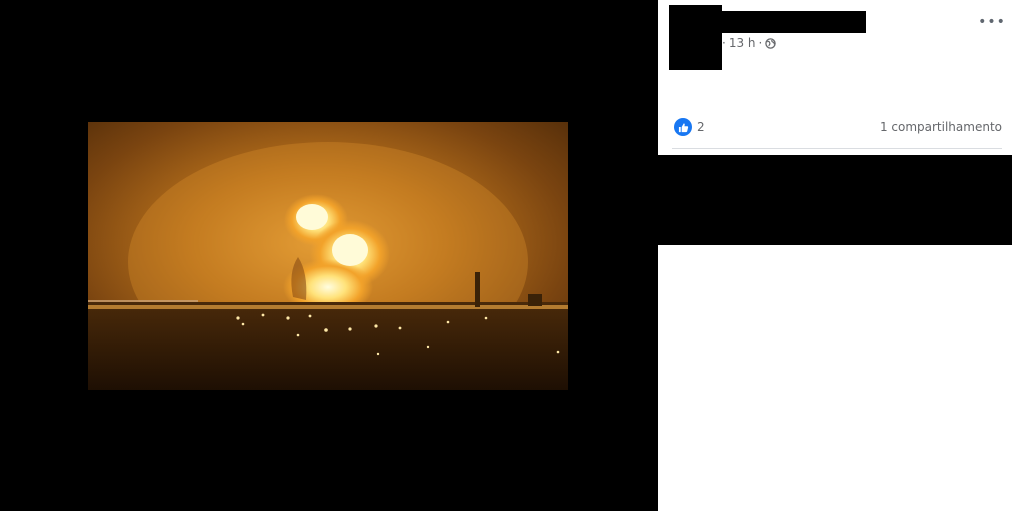 The width and height of the screenshot is (1017, 511). Describe the element at coordinates (835, 200) in the screenshot. I see `comments-redacted` at that location.